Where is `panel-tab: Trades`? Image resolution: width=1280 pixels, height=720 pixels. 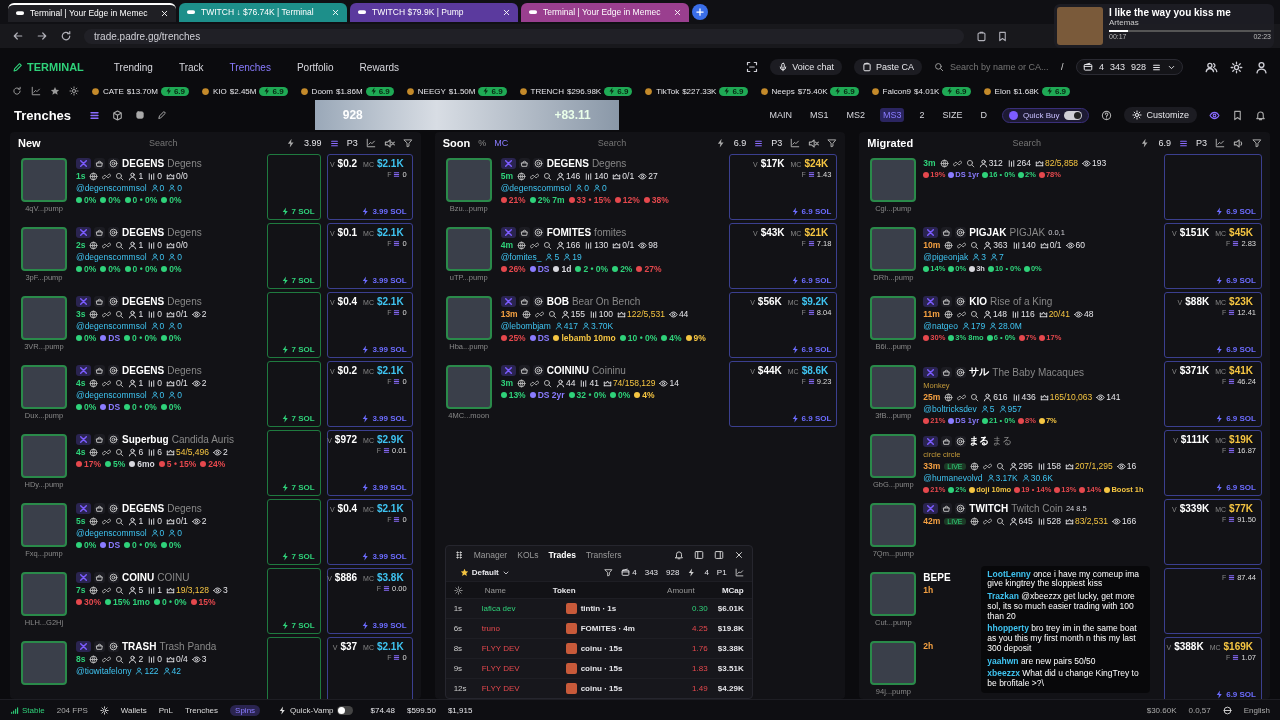 panel-tab: Trades is located at coordinates (562, 555).